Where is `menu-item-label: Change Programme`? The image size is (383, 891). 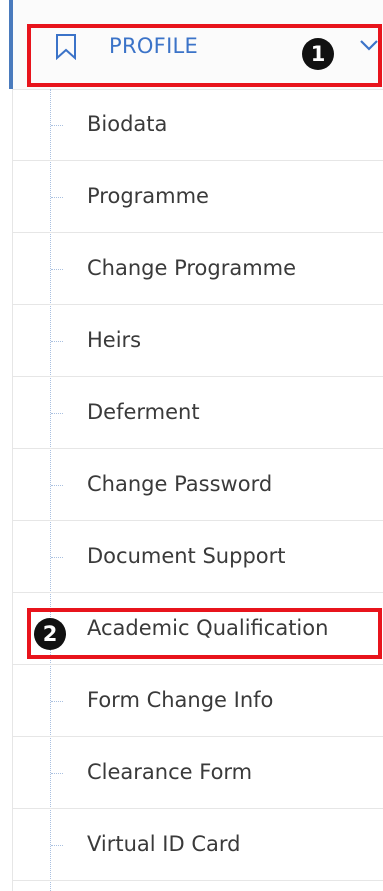
menu-item-label: Change Programme is located at coordinates (192, 268).